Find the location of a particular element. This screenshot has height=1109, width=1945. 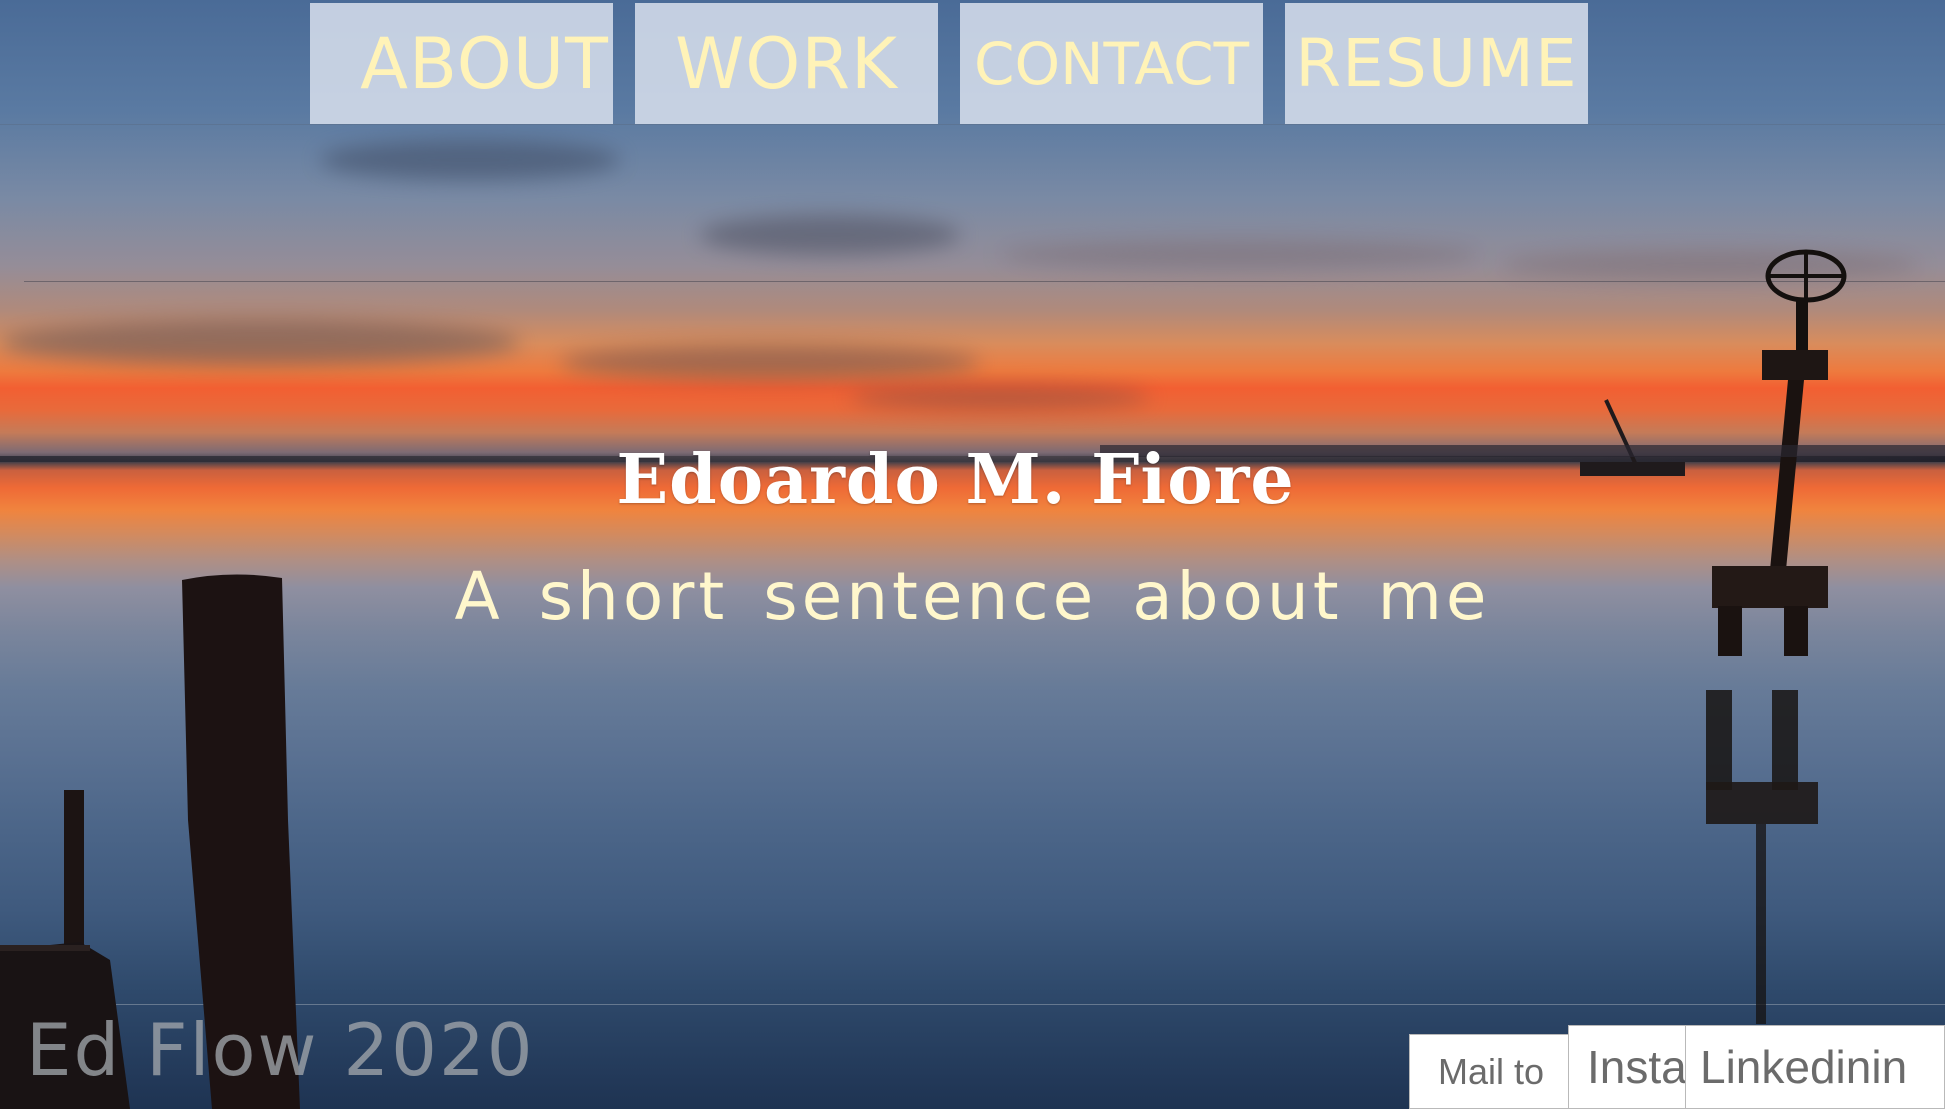

hero-tagline: A short sentence about me is located at coordinates (972, 596).